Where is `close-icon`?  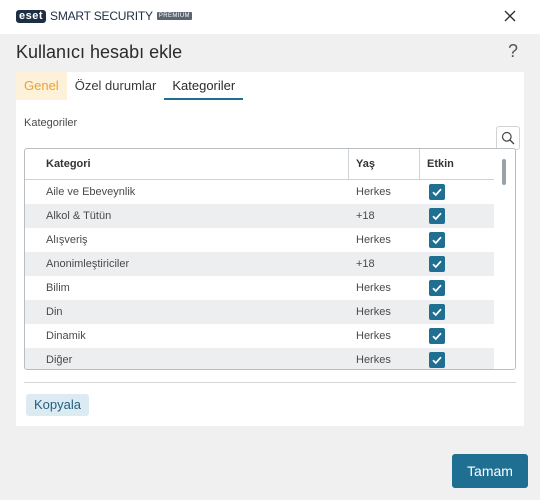 close-icon is located at coordinates (510, 16).